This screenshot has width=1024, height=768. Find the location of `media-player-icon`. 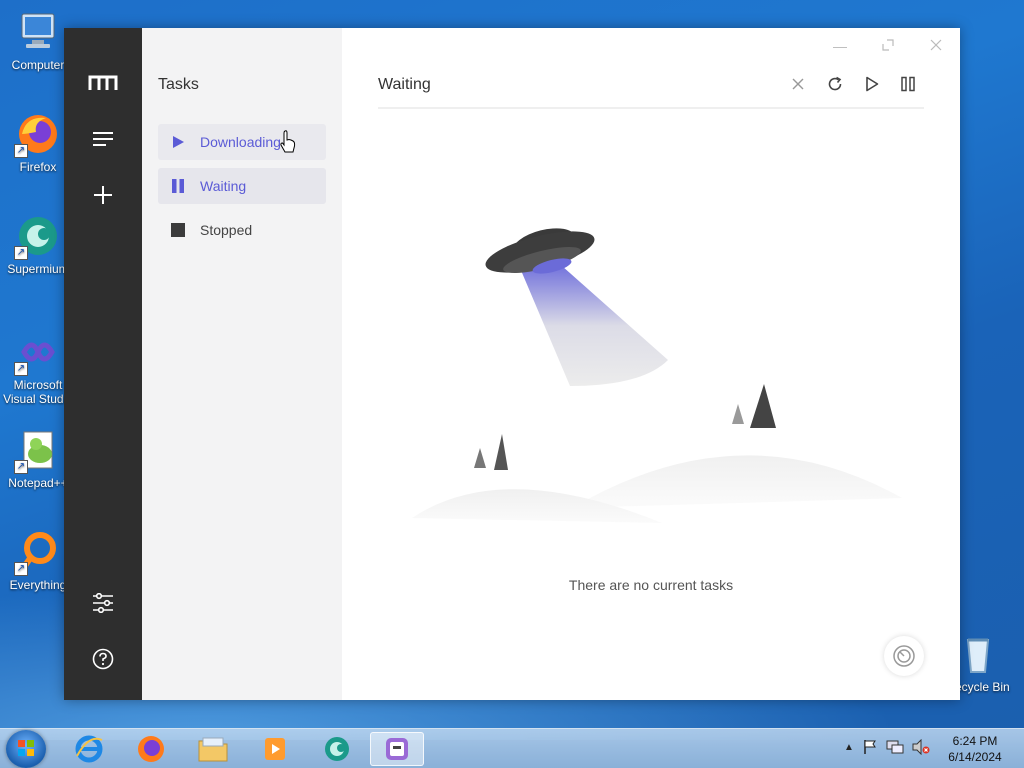

media-player-icon is located at coordinates (275, 749).